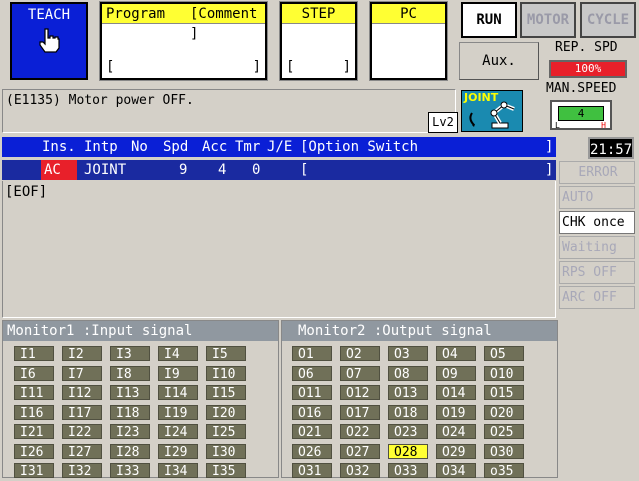  What do you see at coordinates (178, 451) in the screenshot?
I see `input-signal-i29: I29` at bounding box center [178, 451].